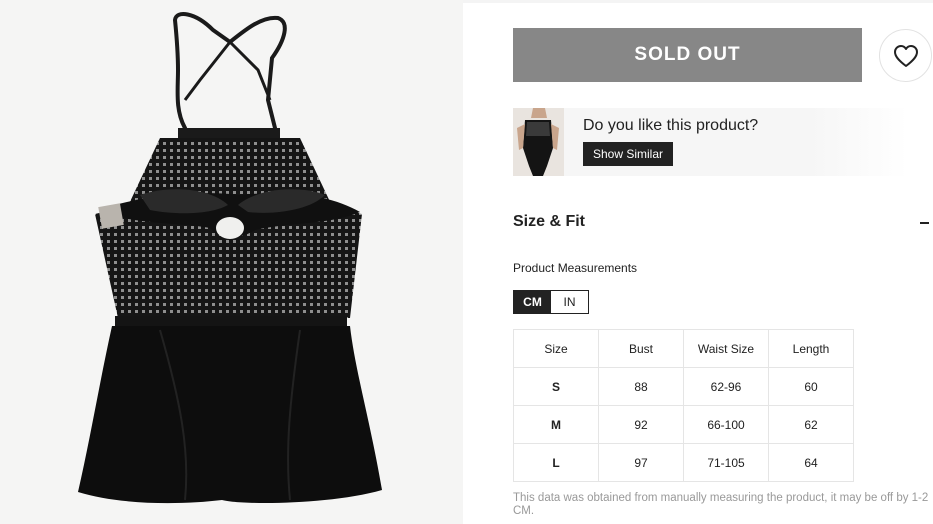  What do you see at coordinates (811, 424) in the screenshot?
I see `table-cell: 62` at bounding box center [811, 424].